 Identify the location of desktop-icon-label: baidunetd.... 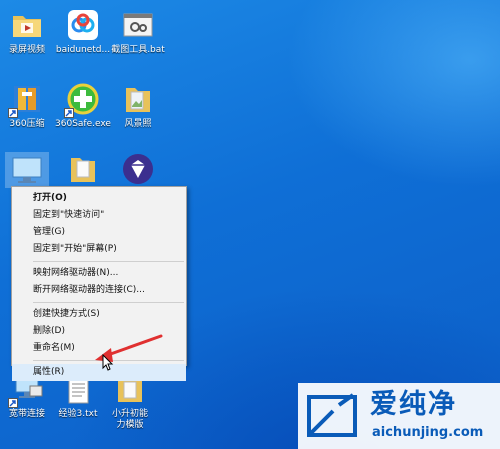
(83, 50).